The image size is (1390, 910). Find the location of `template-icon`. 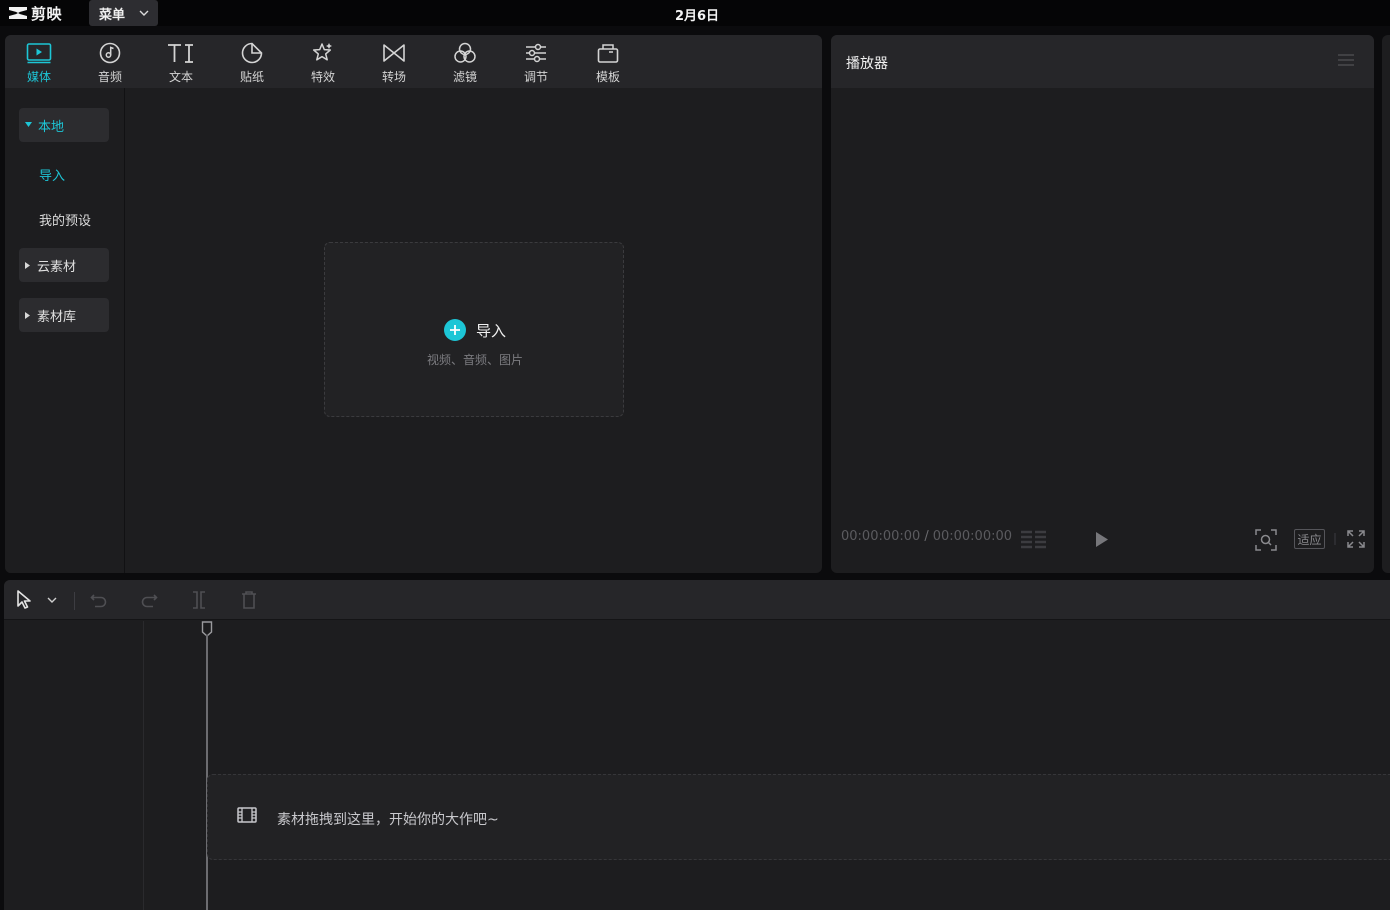

template-icon is located at coordinates (608, 53).